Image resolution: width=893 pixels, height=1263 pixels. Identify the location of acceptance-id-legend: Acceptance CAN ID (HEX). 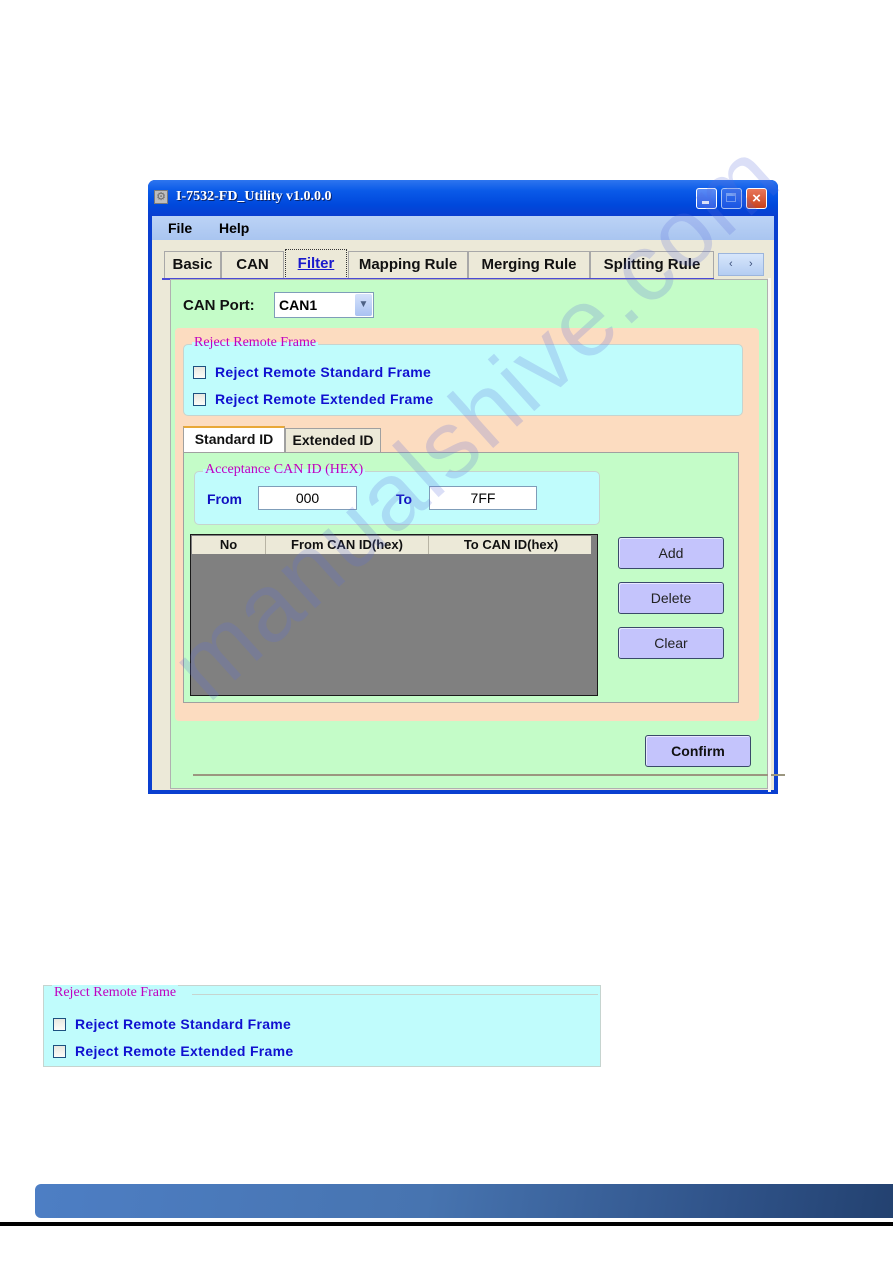
(284, 470).